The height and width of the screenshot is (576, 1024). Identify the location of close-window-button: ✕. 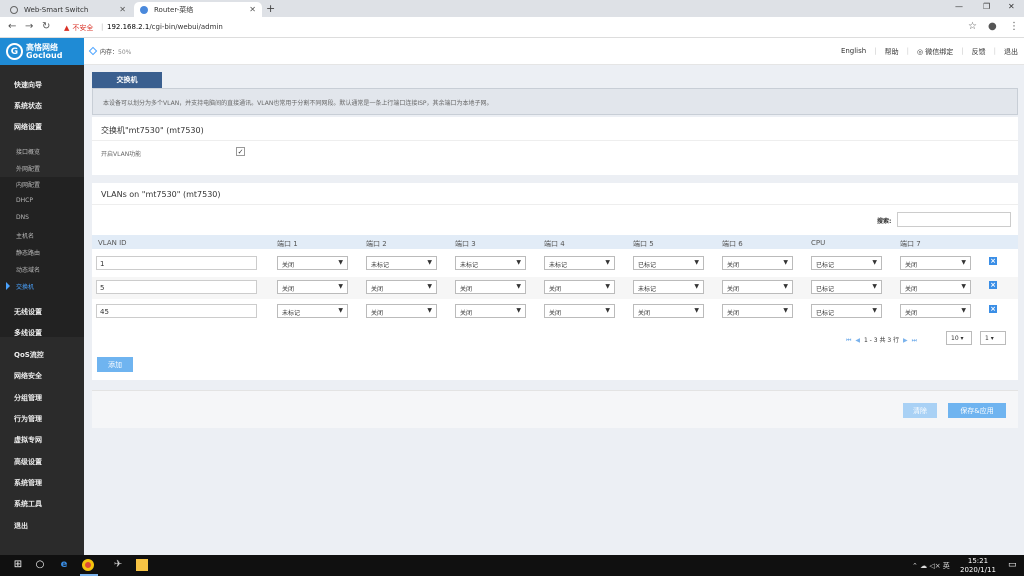
(1011, 6).